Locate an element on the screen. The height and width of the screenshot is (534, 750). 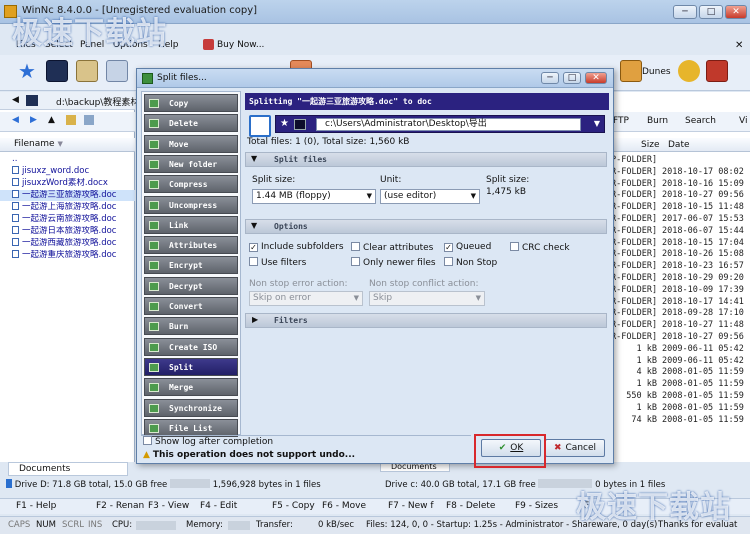
table-row: 550 kB 2008-01-05 11:59 is located at coordinates (680, 396).